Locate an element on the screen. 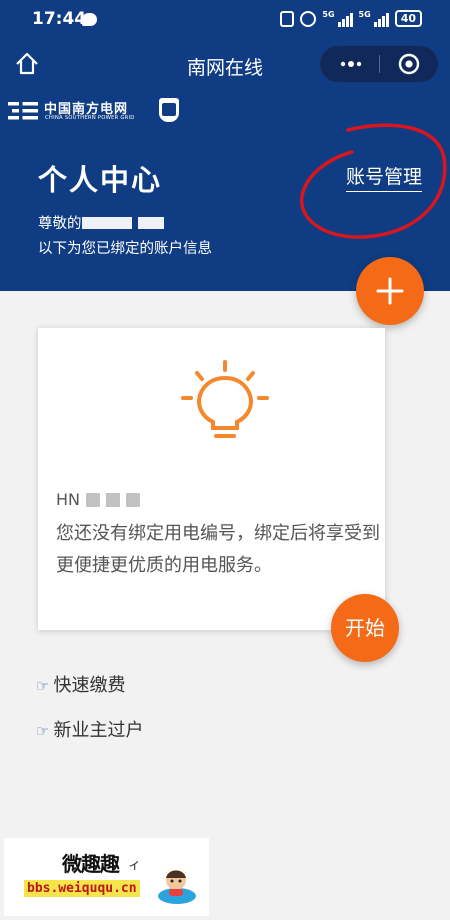  watermark: 微趣趣 ィ bbs.weiququ.cn is located at coordinates (106, 877).